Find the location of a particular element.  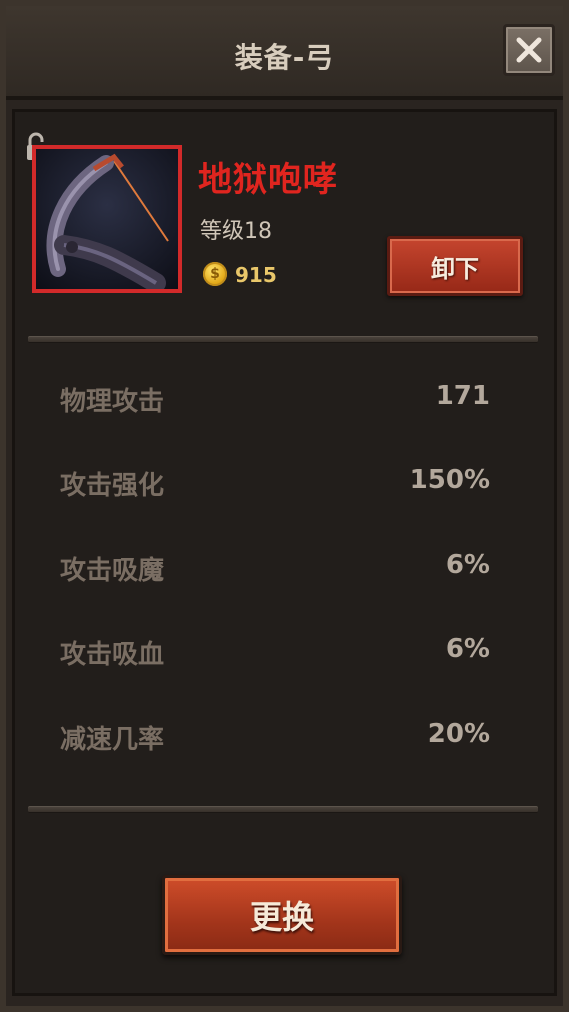

stat-label: 减速几率 is located at coordinates (112, 740).